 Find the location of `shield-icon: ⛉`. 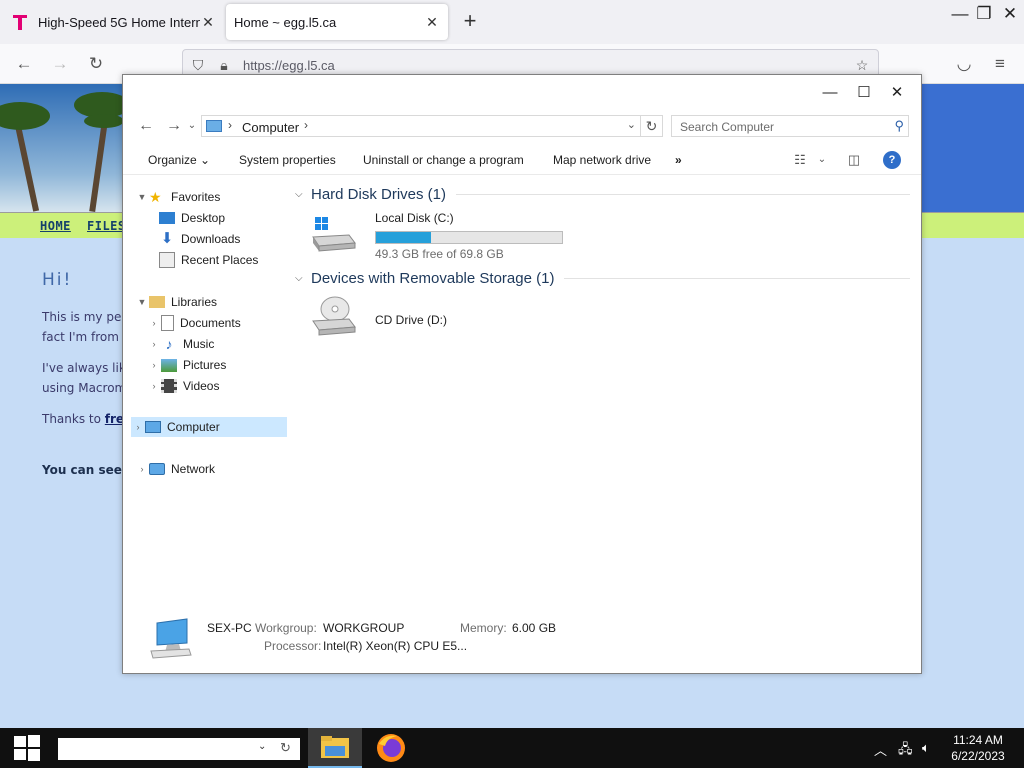

shield-icon: ⛉ is located at coordinates (198, 65).